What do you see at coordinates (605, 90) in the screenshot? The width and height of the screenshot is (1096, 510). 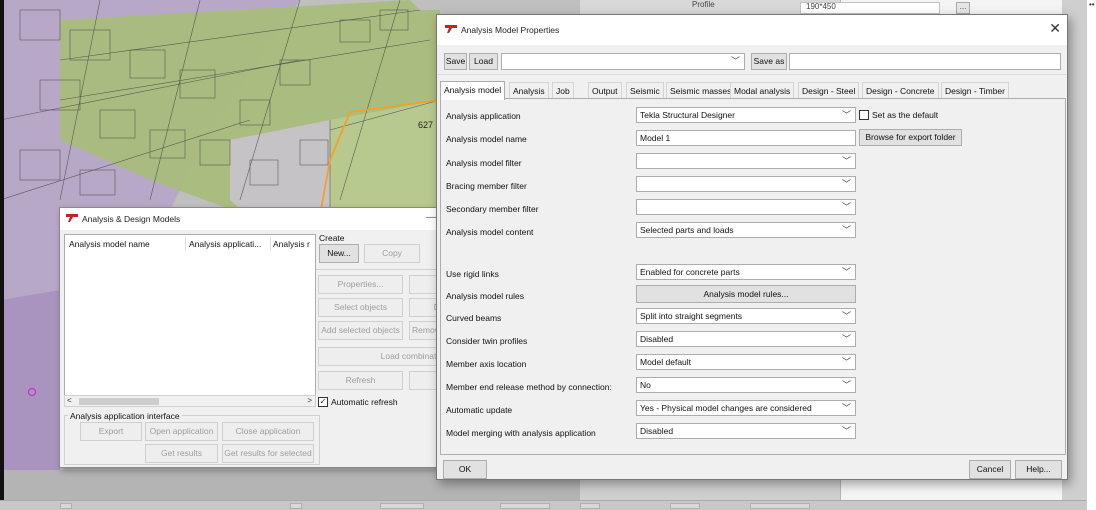 I see `tab-output: Output` at bounding box center [605, 90].